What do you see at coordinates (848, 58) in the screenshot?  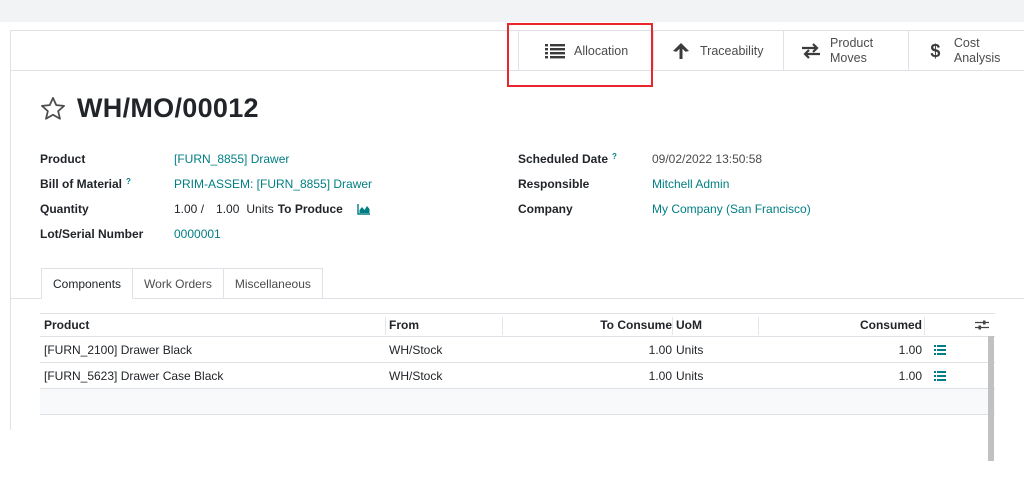 I see `product-moves-label-line2: Moves` at bounding box center [848, 58].